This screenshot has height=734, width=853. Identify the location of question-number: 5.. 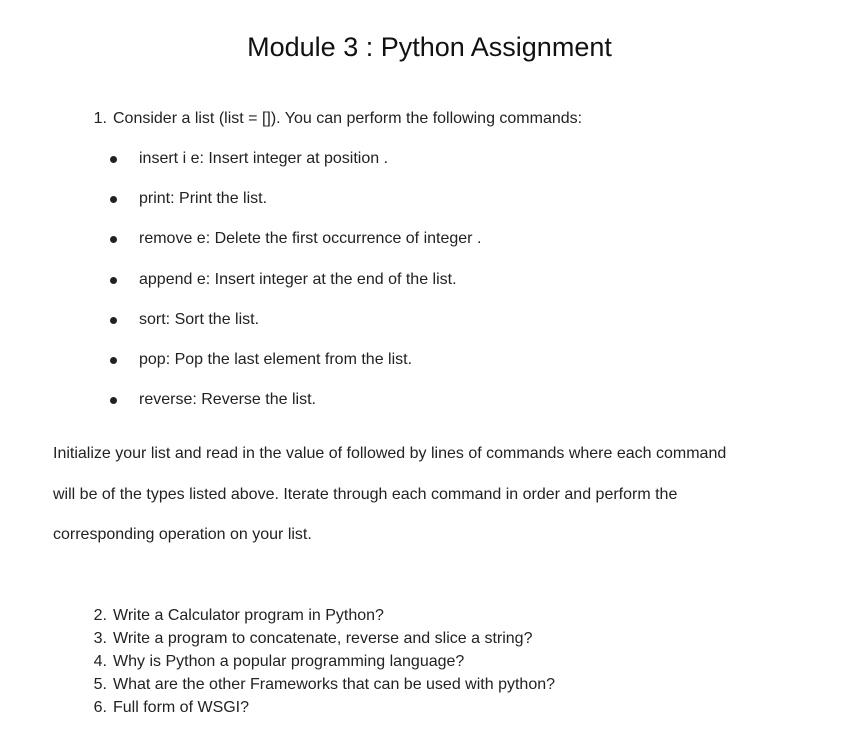
(100, 684).